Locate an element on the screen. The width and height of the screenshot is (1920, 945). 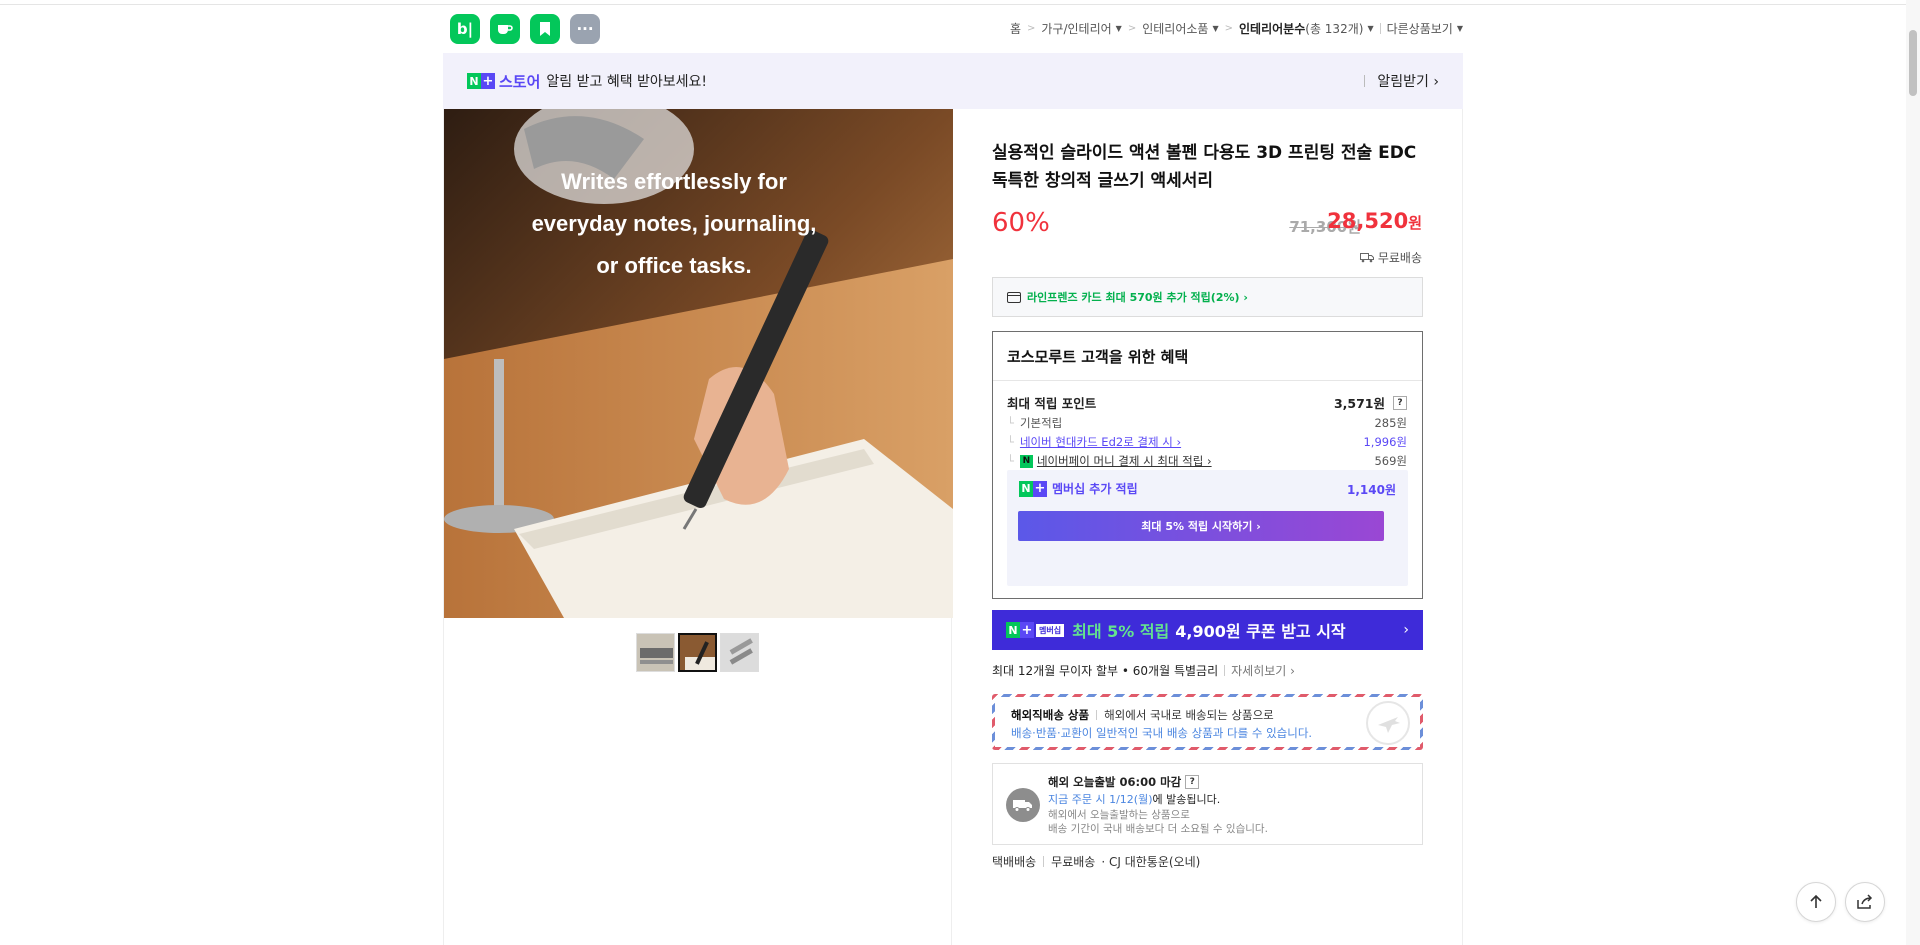
page-scrollbar is located at coordinates (1913, 472).